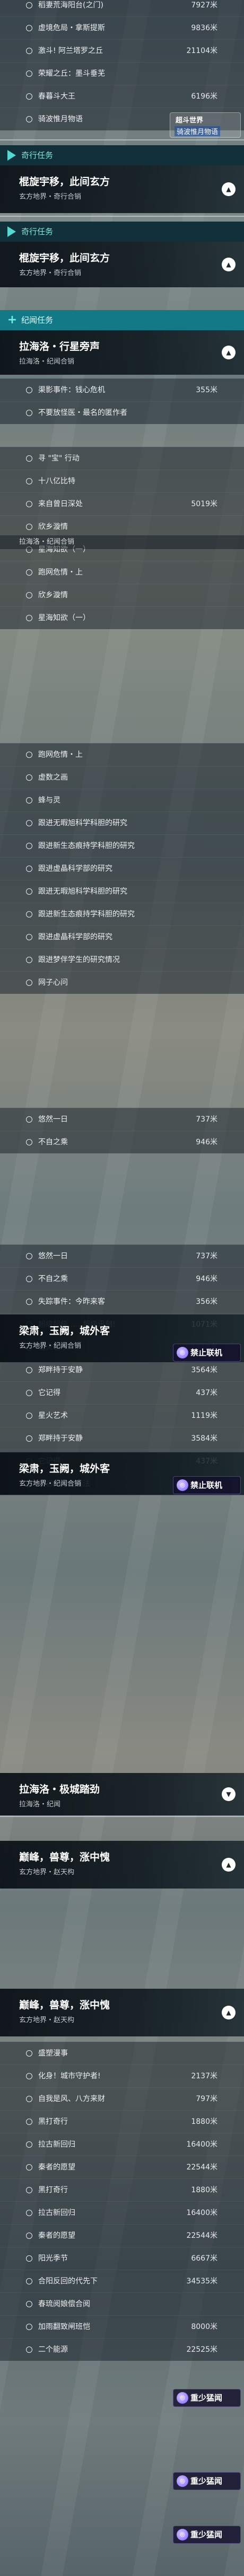  What do you see at coordinates (202, 2281) in the screenshot?
I see `quest-distance: 34535米` at bounding box center [202, 2281].